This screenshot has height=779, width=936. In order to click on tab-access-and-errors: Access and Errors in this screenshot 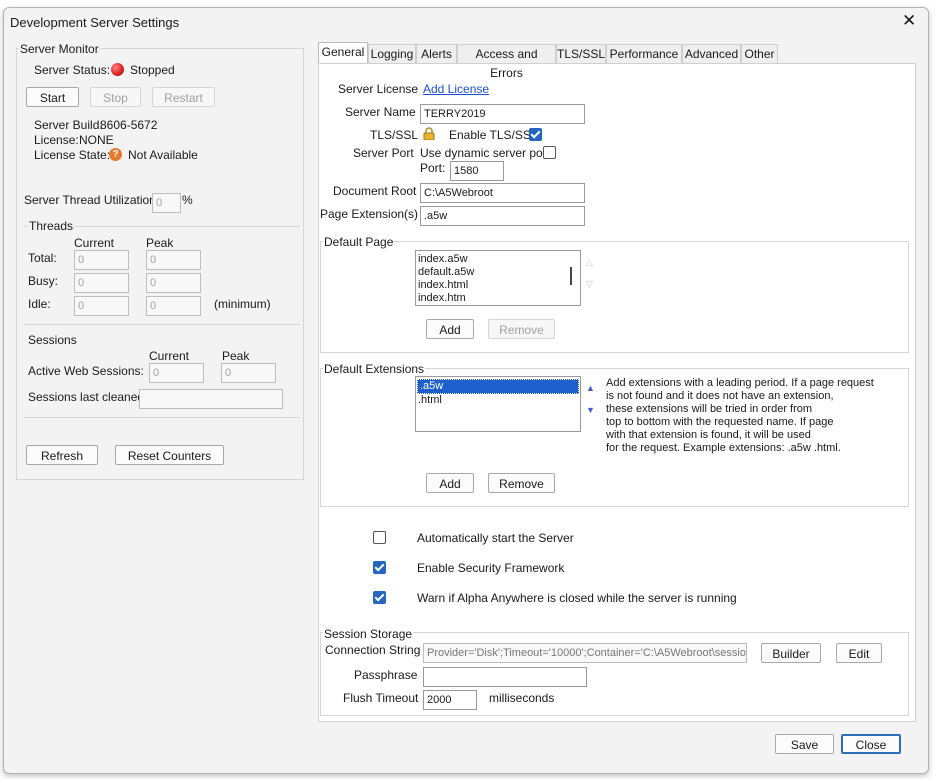, I will do `click(506, 62)`.